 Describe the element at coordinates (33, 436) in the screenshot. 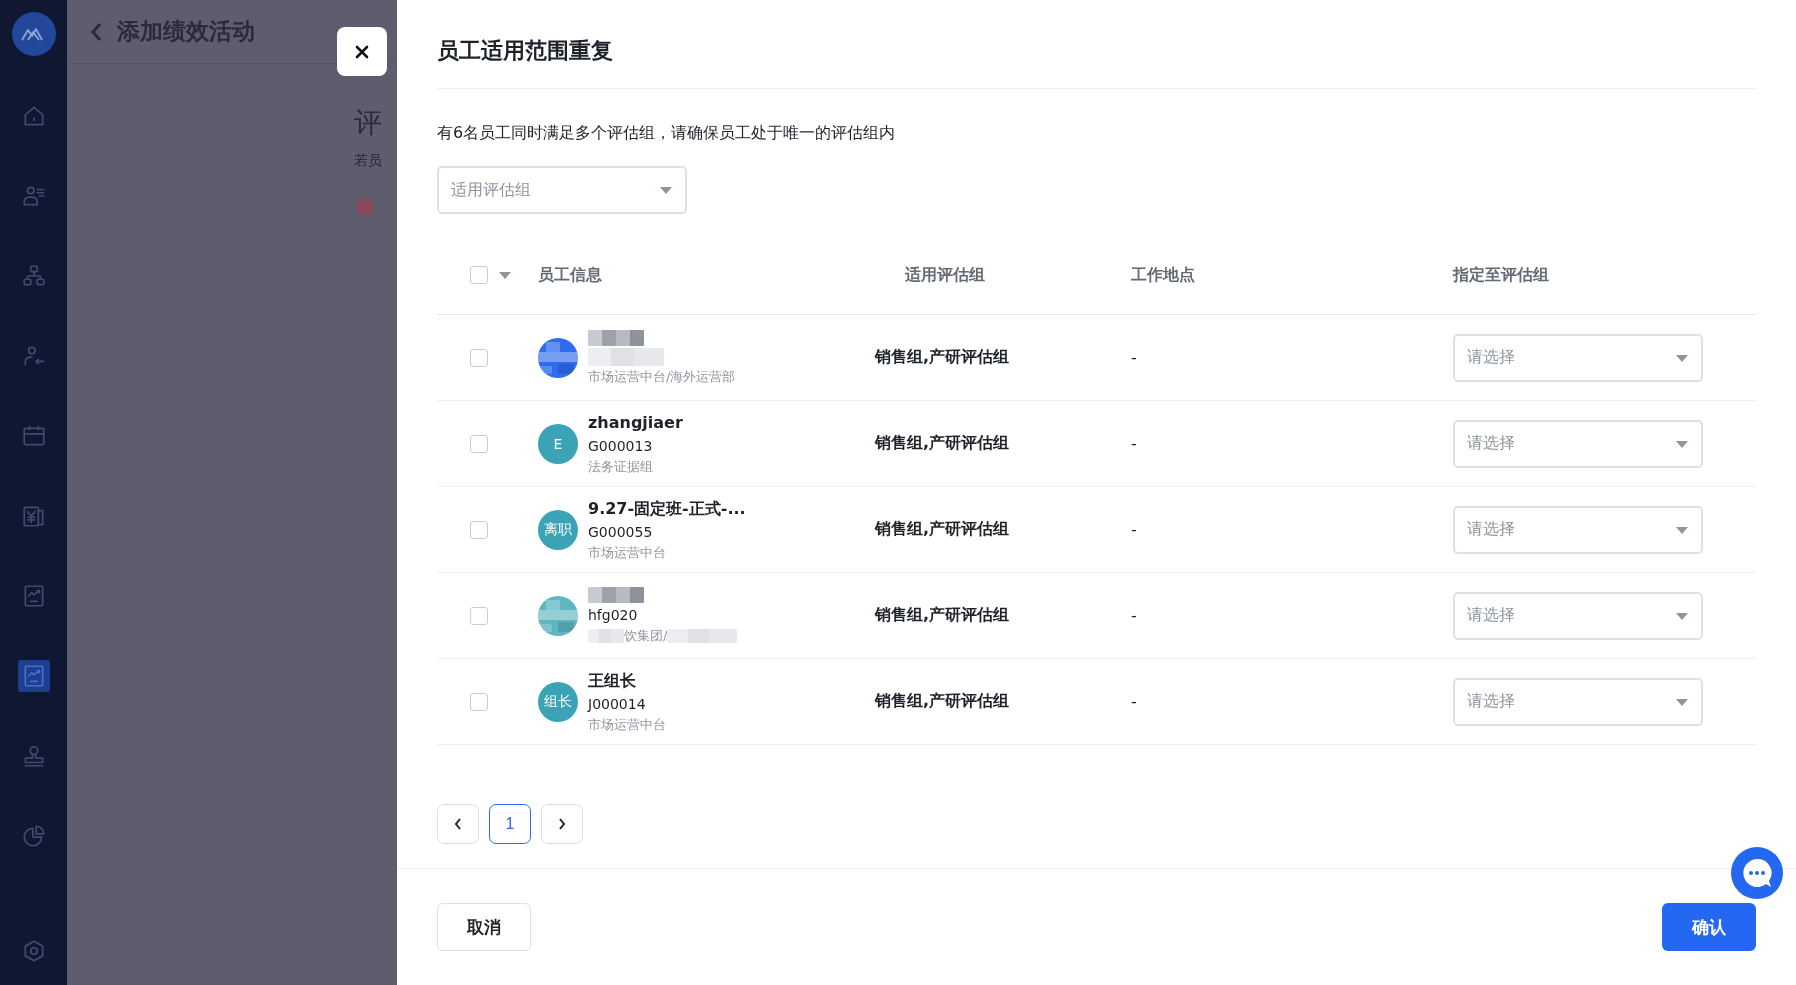

I see `calendar-icon` at that location.